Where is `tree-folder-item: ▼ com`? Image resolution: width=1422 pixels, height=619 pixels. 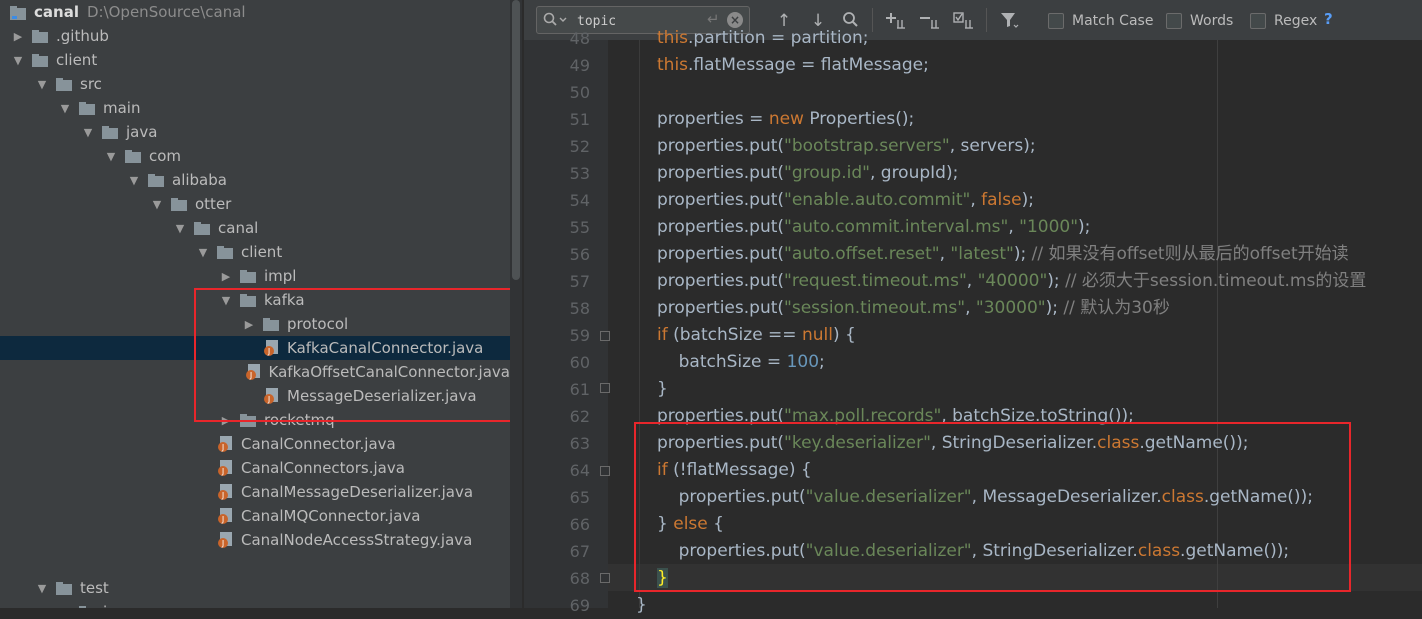 tree-folder-item: ▼ com is located at coordinates (255, 156).